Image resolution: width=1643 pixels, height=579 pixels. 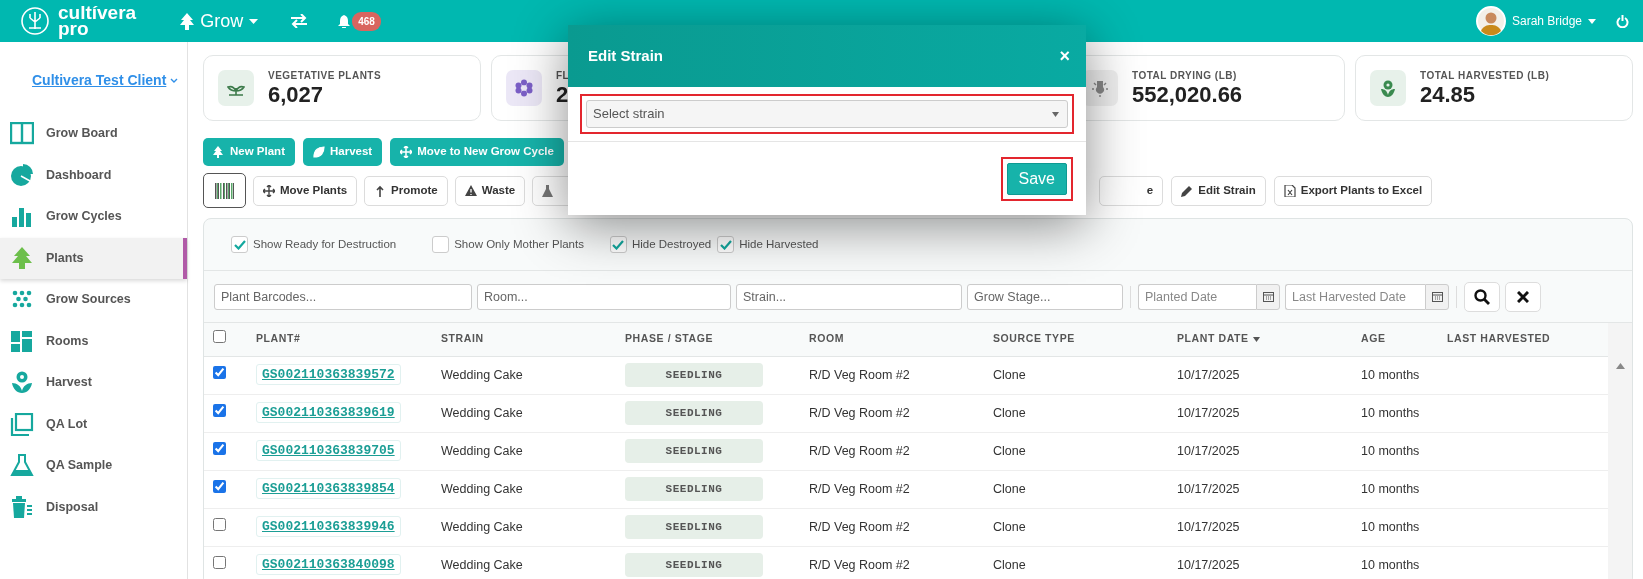 I want to click on sidebar-item: QA Lot, so click(x=93, y=424).